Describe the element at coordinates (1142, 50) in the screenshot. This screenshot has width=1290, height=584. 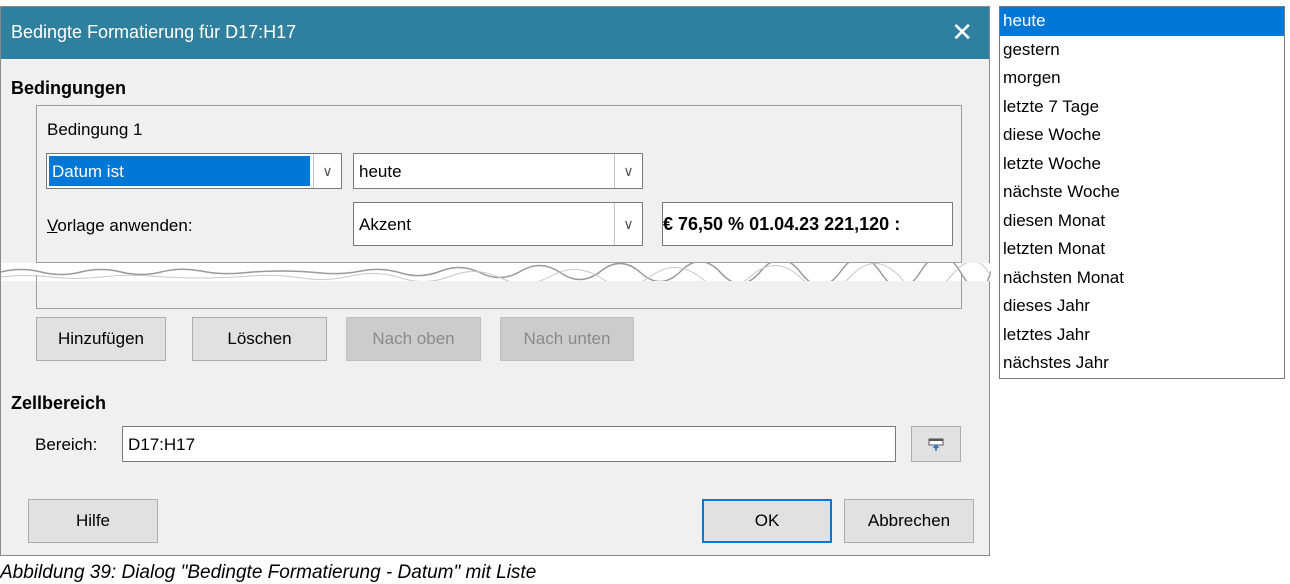
I see `list-item: gestern` at that location.